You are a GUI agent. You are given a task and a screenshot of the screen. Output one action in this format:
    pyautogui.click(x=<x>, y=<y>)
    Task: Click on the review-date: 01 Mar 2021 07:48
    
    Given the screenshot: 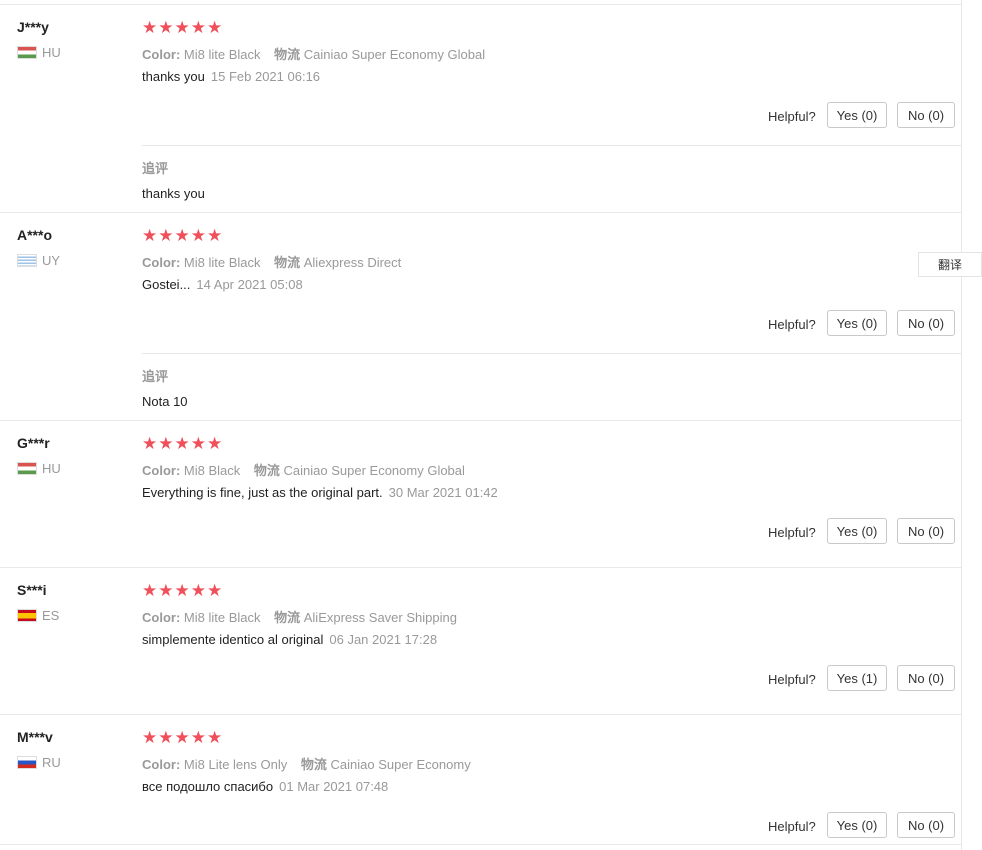 What is the action you would take?
    pyautogui.click(x=334, y=786)
    